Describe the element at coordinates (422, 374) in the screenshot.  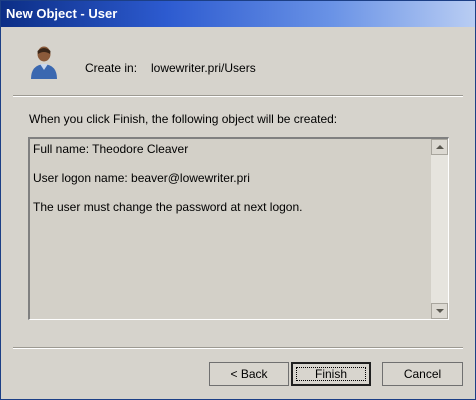
I see `cancel-button: Cancel` at that location.